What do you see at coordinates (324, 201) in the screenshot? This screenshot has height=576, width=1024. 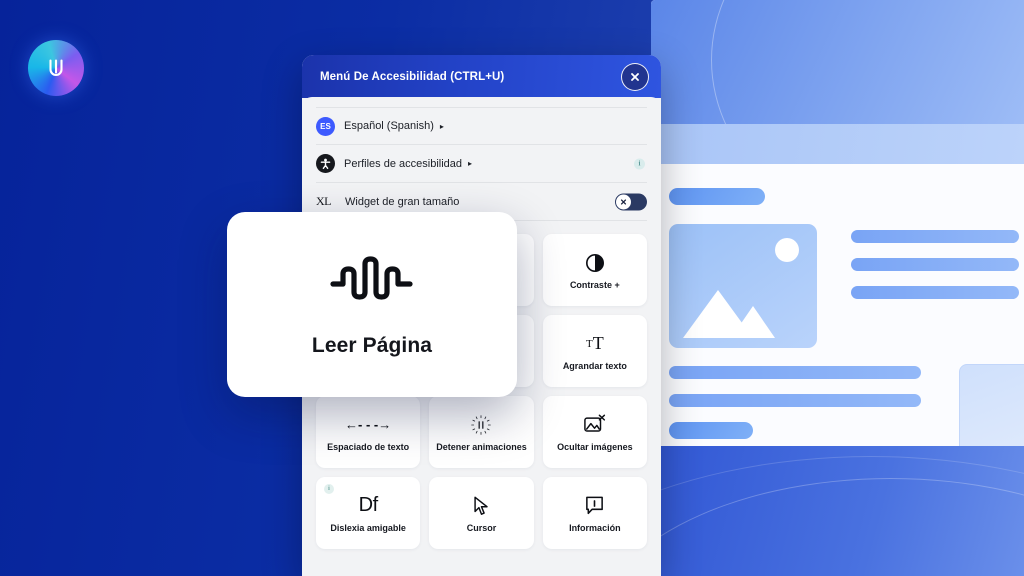 I see `xl-size-icon: XL` at bounding box center [324, 201].